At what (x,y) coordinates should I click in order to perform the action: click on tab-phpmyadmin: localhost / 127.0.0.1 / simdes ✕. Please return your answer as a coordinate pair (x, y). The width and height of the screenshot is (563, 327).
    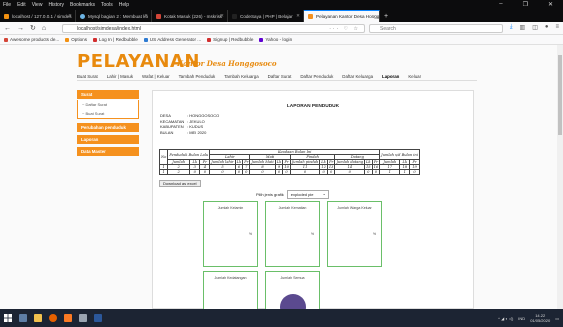
    Looking at the image, I should click on (38, 16).